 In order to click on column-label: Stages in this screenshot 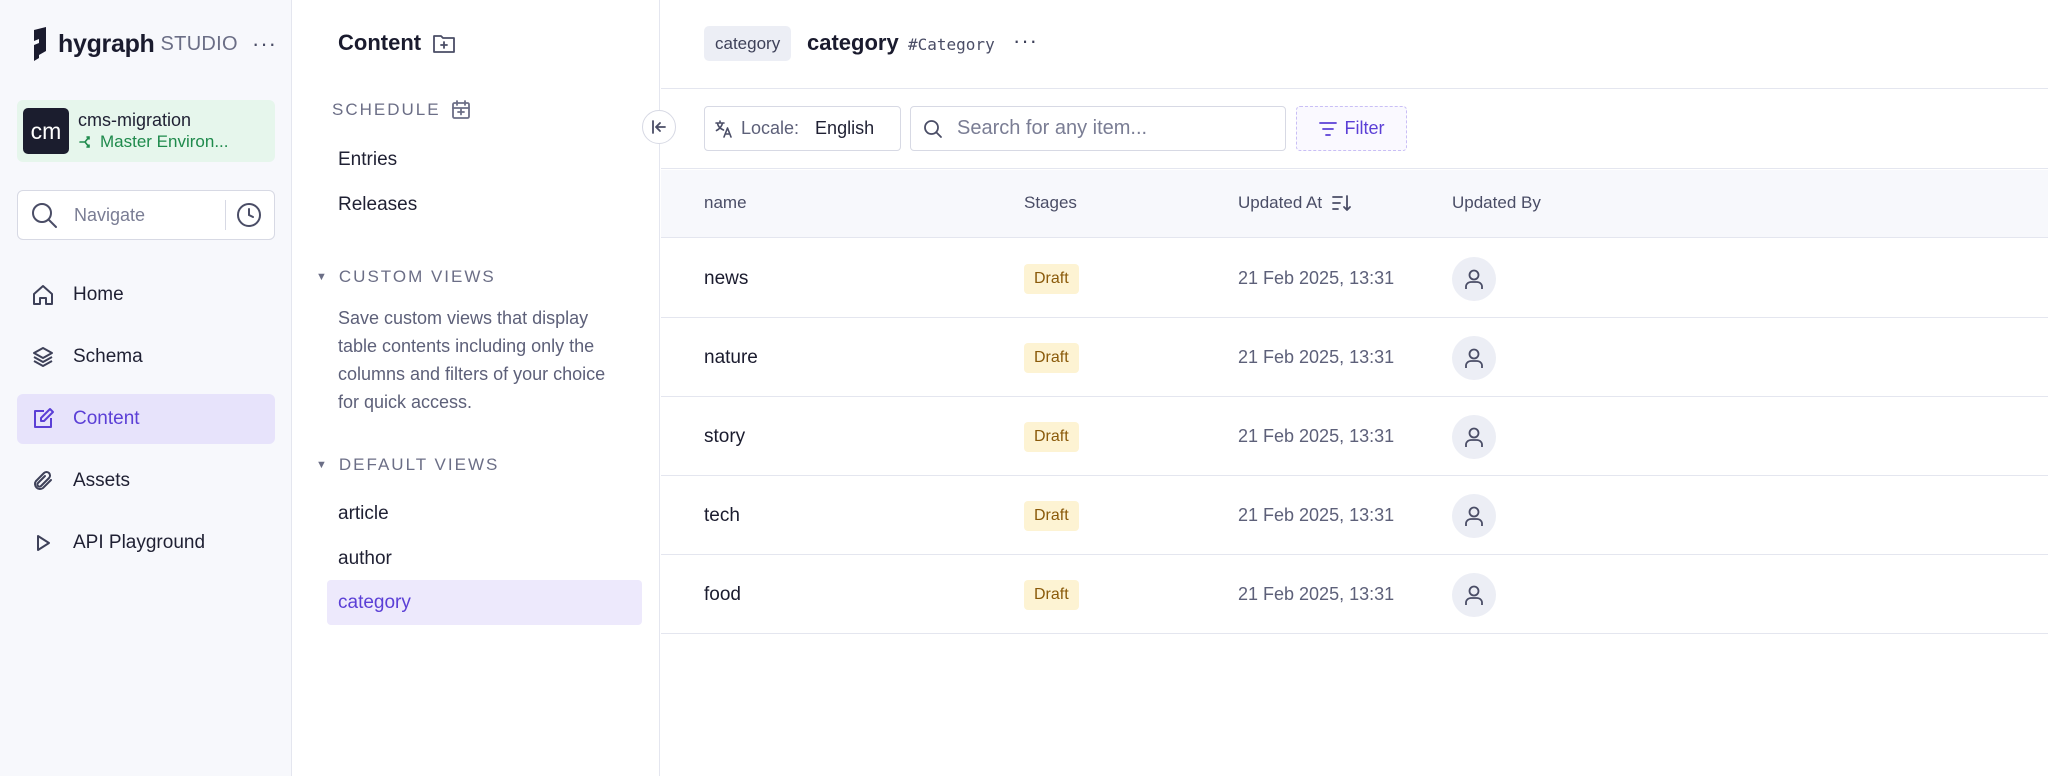, I will do `click(1050, 202)`.